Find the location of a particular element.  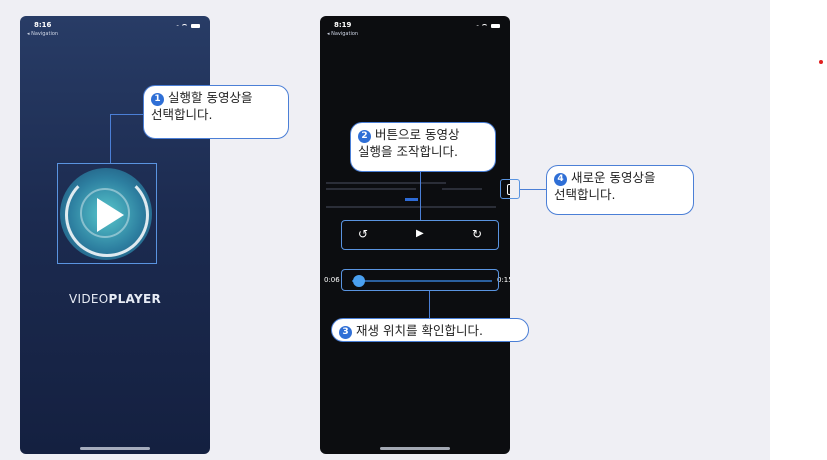

step-badge-2: 2 is located at coordinates (364, 136).